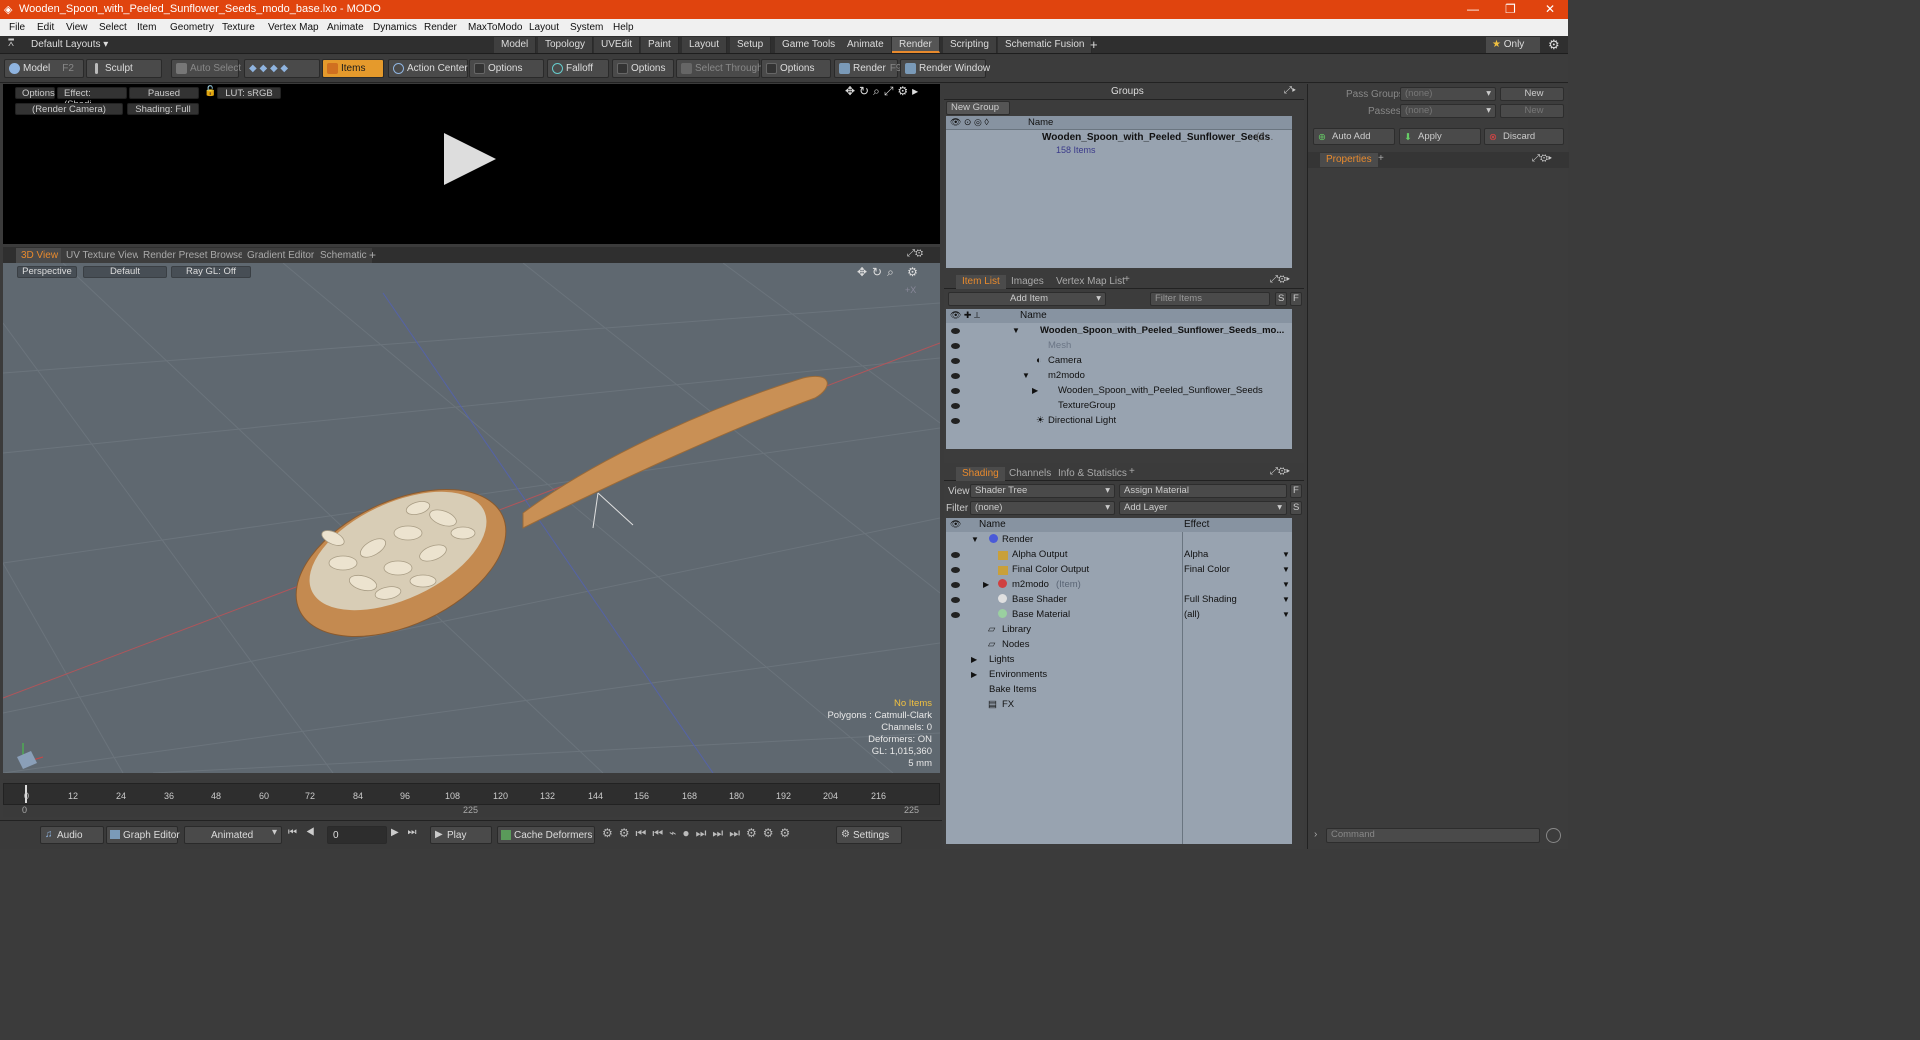  What do you see at coordinates (1440, 136) in the screenshot?
I see `apply-button: ⬇ Apply` at bounding box center [1440, 136].